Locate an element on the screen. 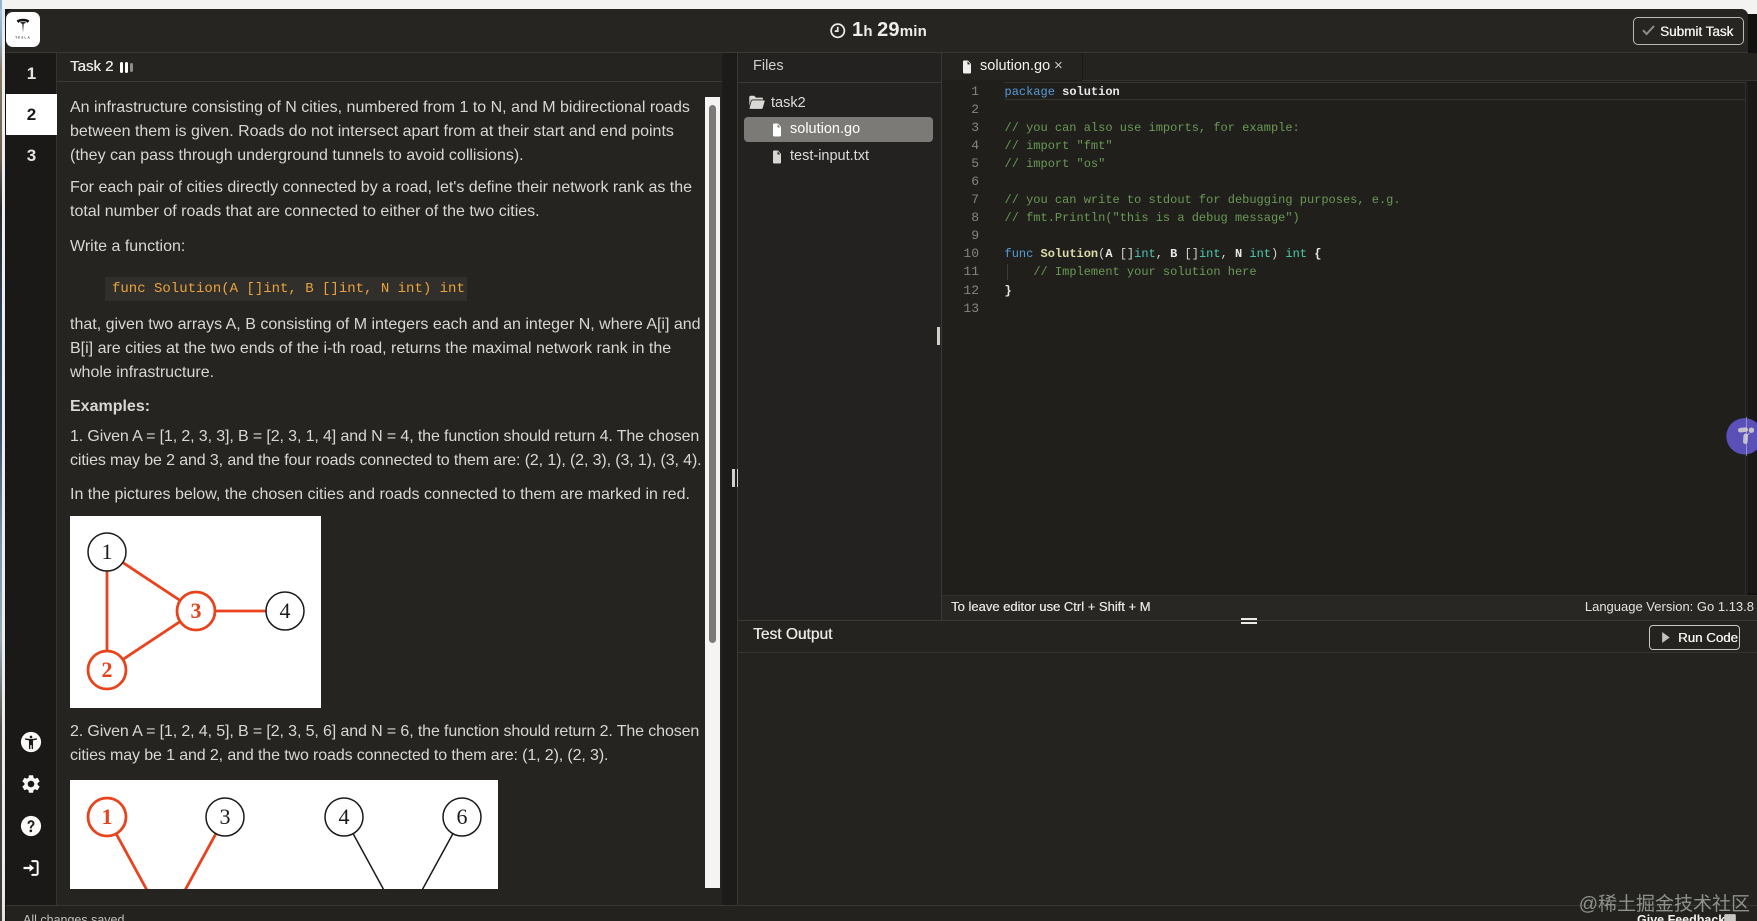  svg-text: 6 is located at coordinates (462, 816).